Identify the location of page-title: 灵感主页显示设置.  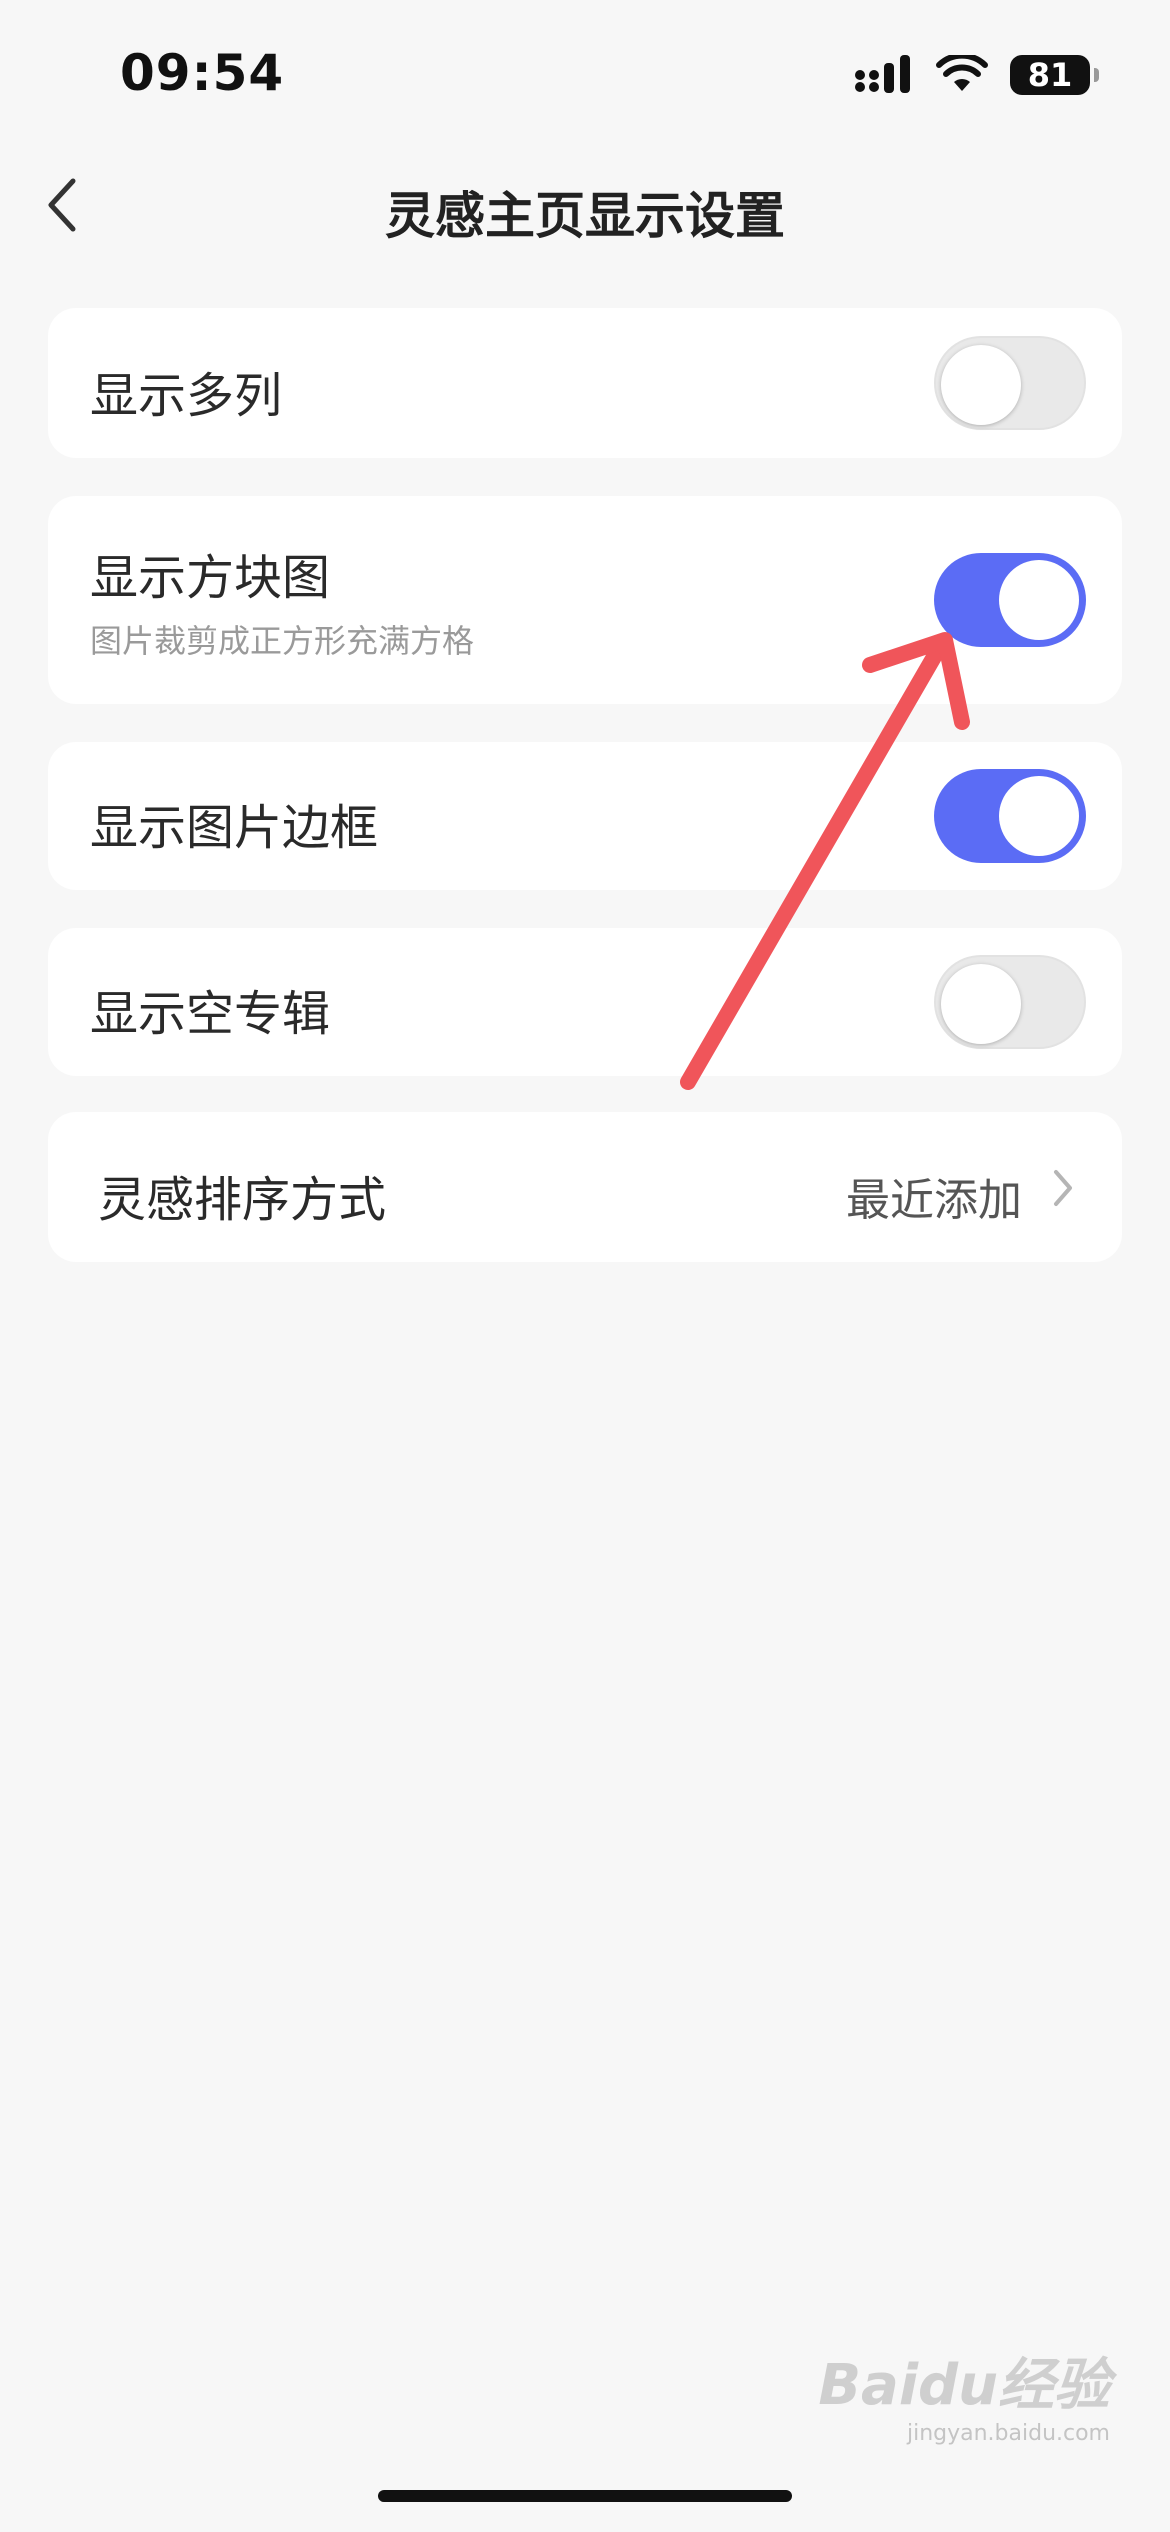
(585, 216).